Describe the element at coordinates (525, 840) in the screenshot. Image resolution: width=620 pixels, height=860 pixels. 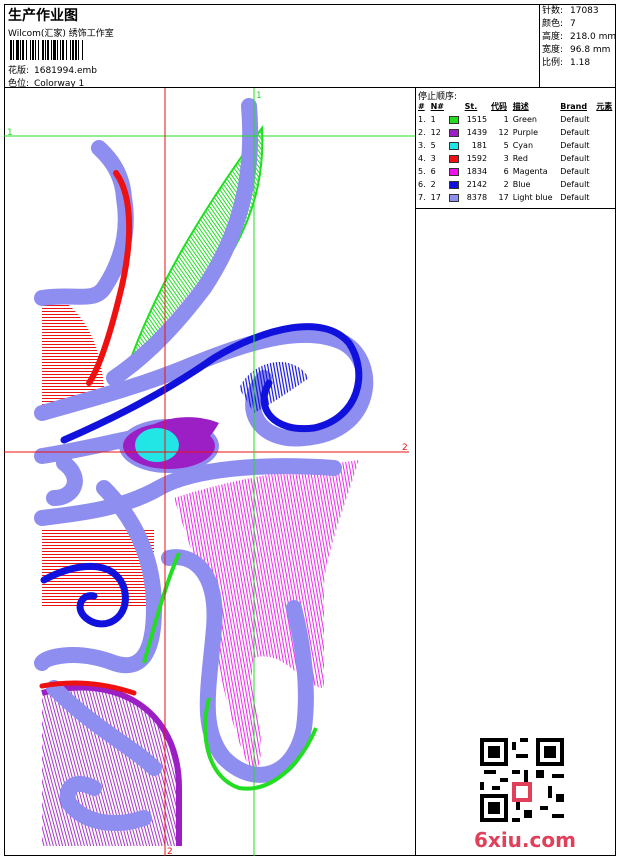
I see `site-watermark: 6xiu.com` at that location.